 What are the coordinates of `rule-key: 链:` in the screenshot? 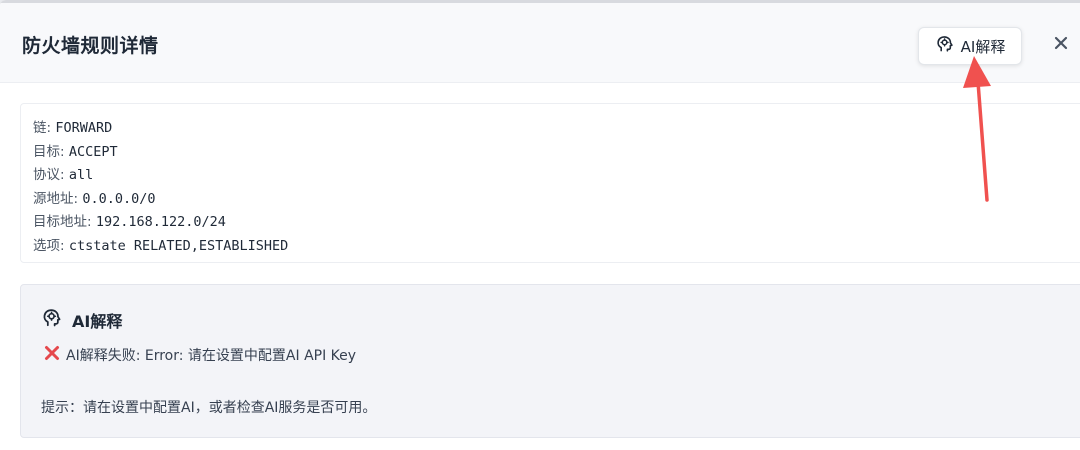 It's located at (42, 128).